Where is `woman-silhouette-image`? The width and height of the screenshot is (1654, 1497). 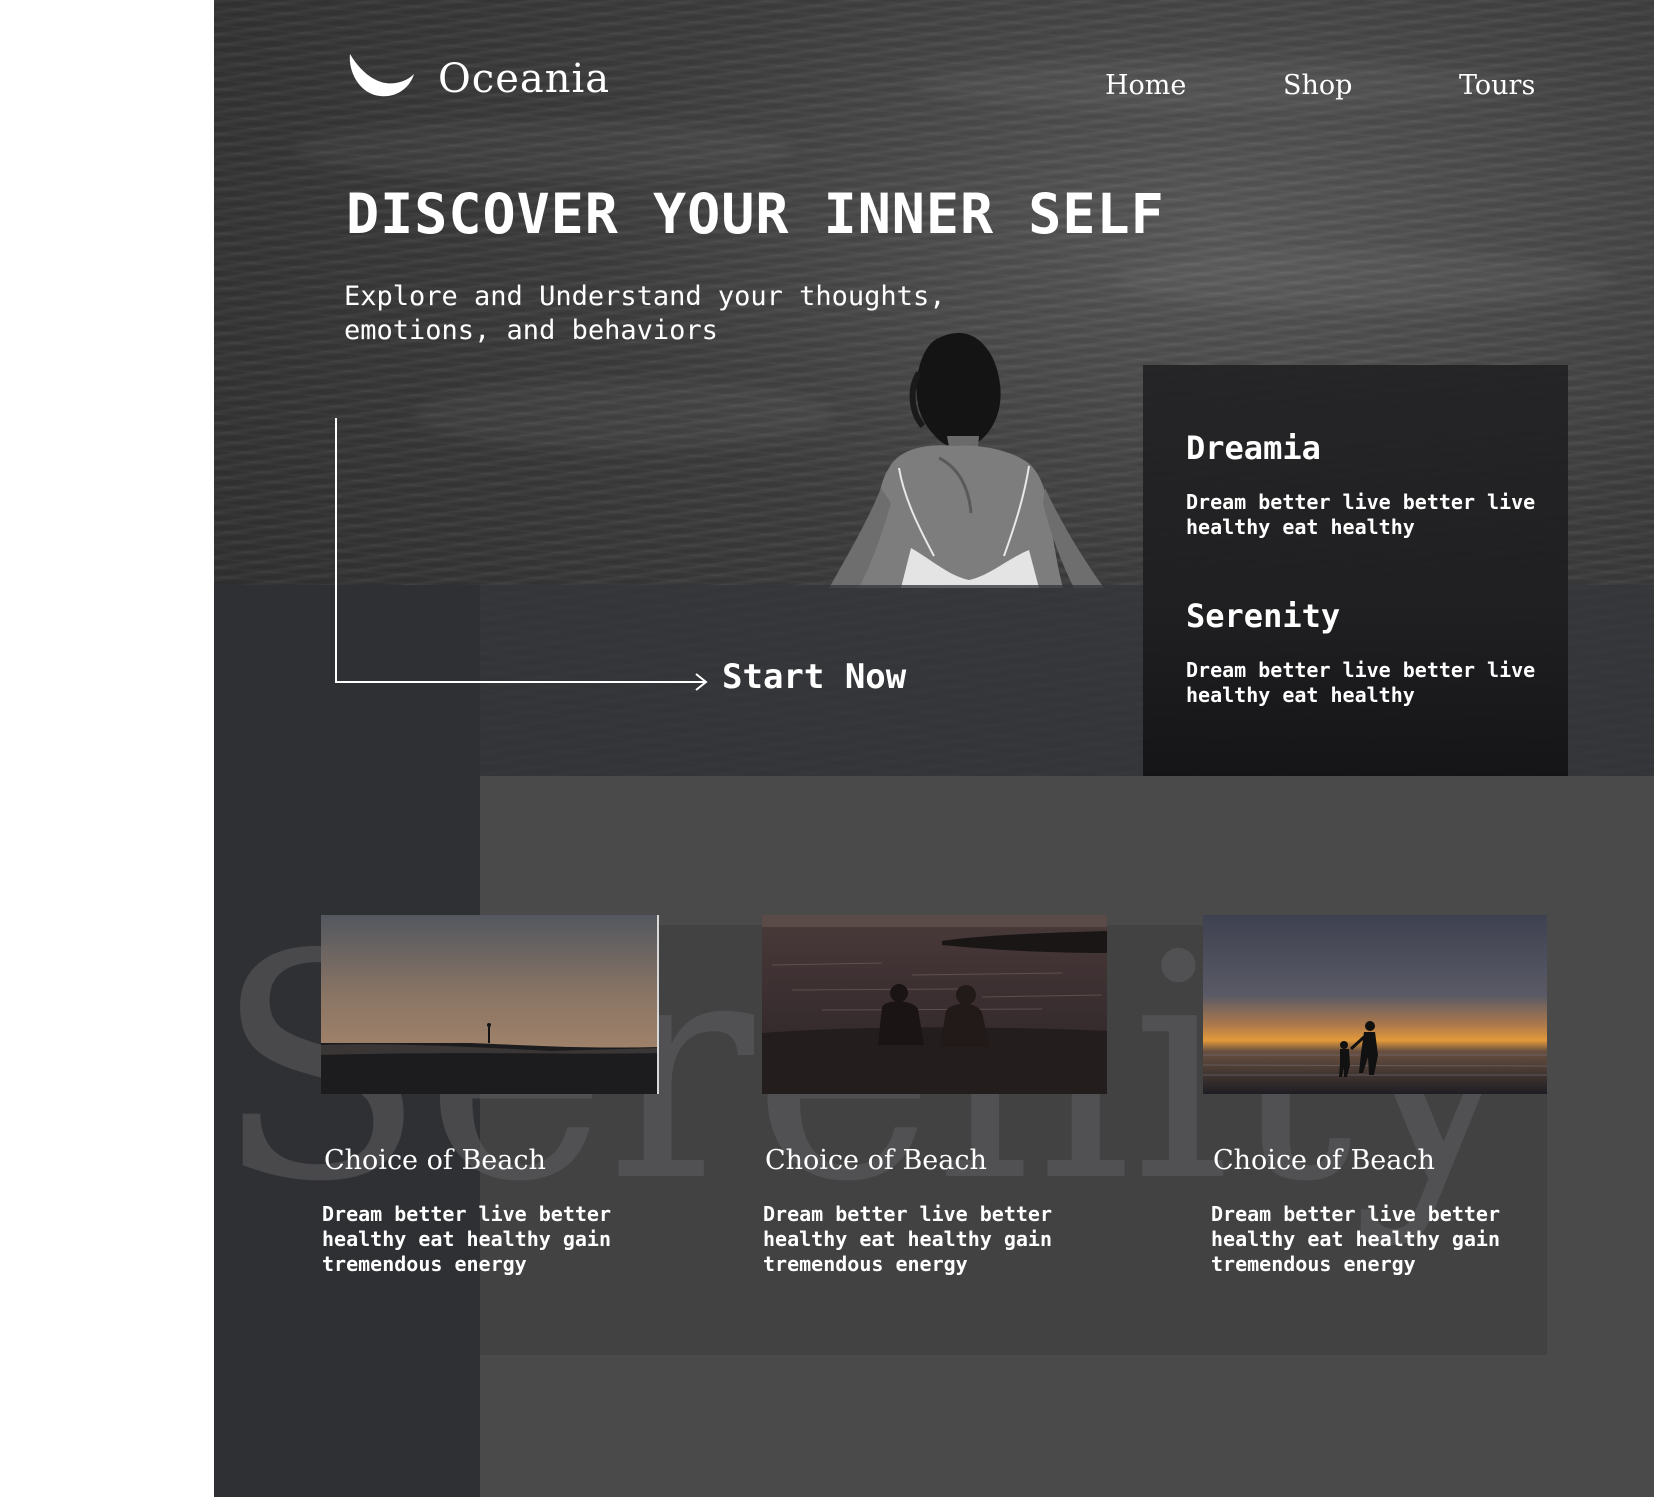 woman-silhouette-image is located at coordinates (966, 460).